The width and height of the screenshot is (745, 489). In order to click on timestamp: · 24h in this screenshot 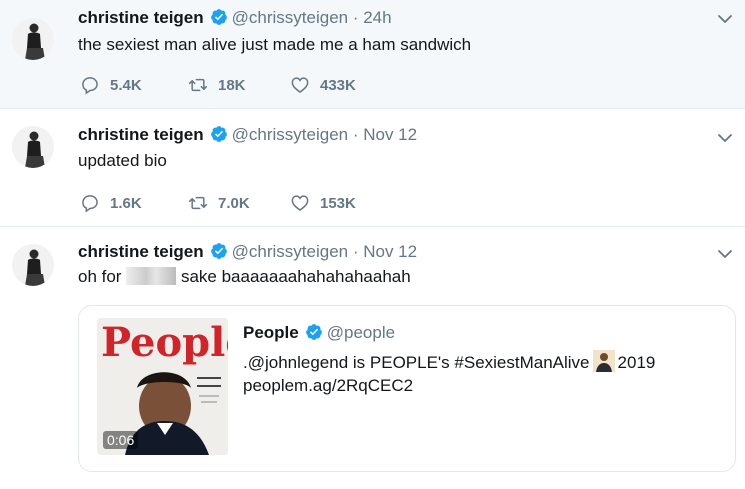, I will do `click(372, 17)`.